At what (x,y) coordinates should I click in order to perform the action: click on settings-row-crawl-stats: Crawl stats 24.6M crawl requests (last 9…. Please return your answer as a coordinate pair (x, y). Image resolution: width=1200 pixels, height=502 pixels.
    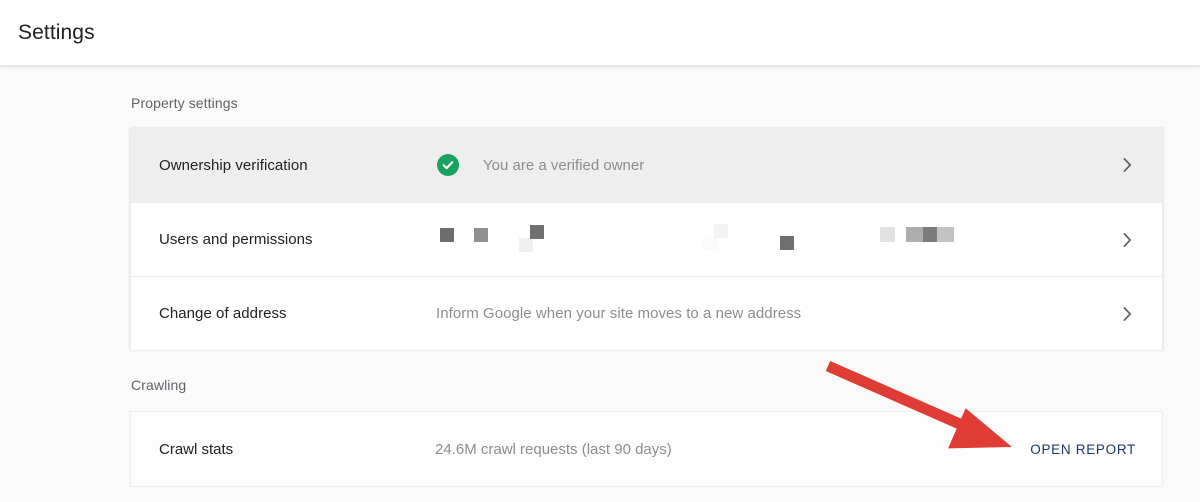
    Looking at the image, I should click on (646, 449).